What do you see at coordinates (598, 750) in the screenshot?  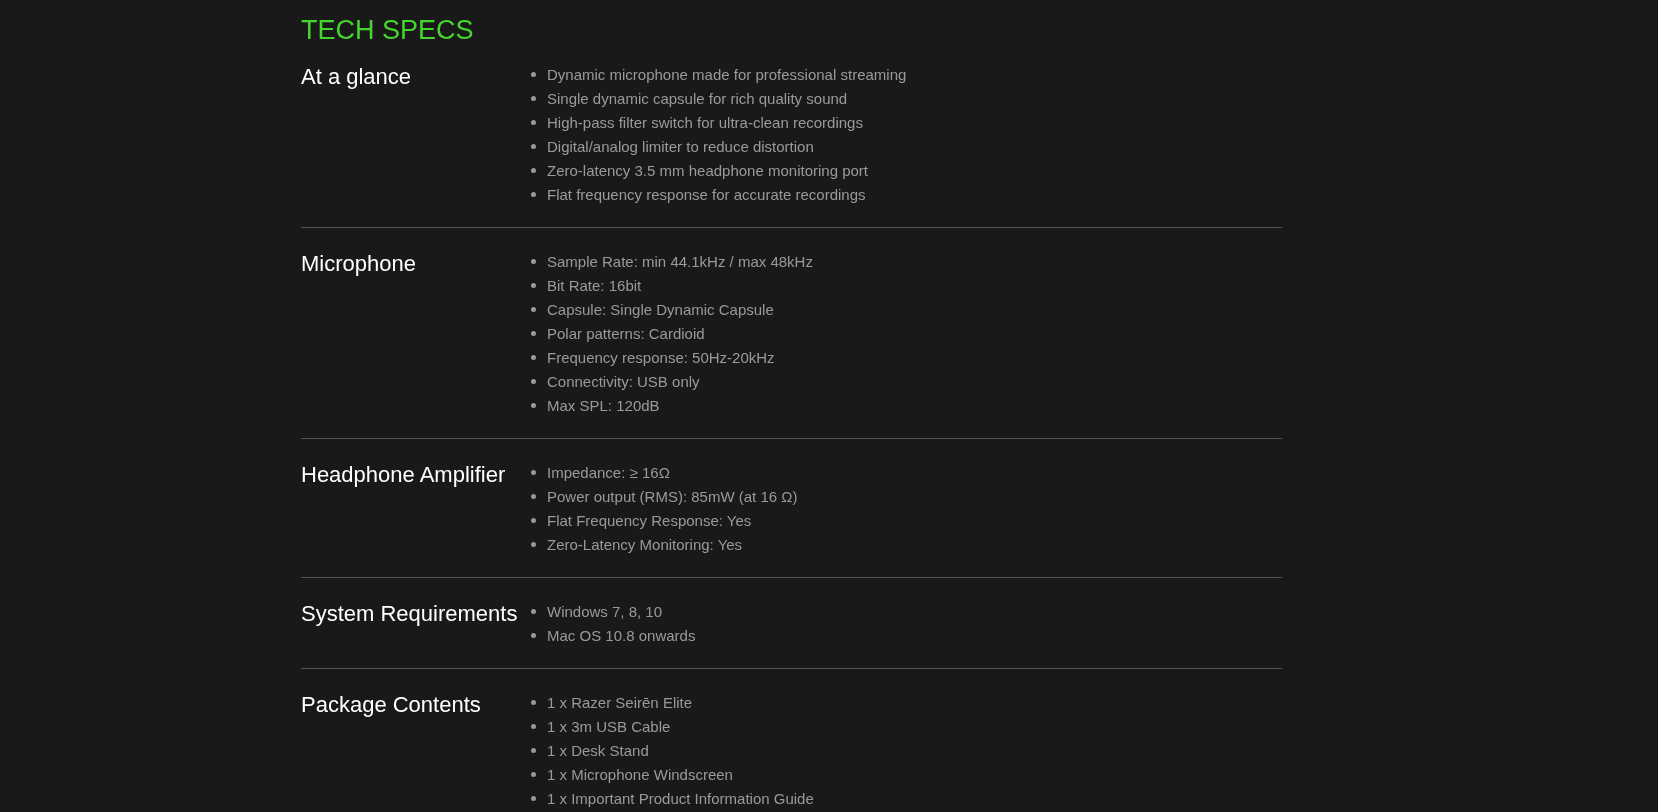 I see `spec-item: 1 x Desk Stand` at bounding box center [598, 750].